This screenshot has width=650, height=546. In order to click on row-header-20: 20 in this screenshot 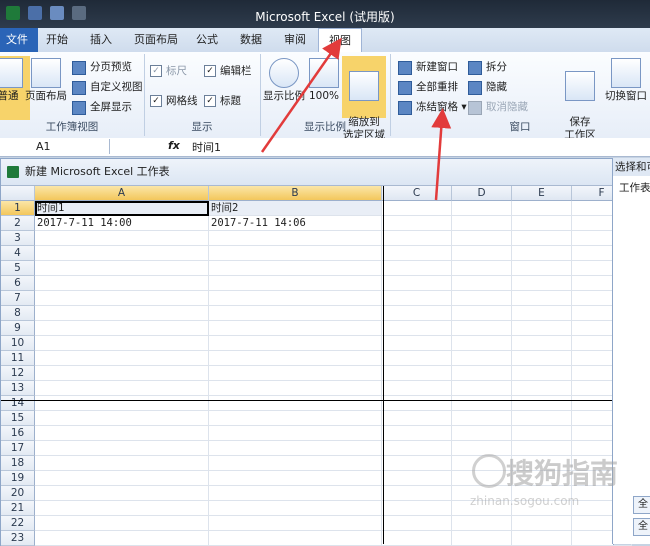, I will do `click(18, 493)`.